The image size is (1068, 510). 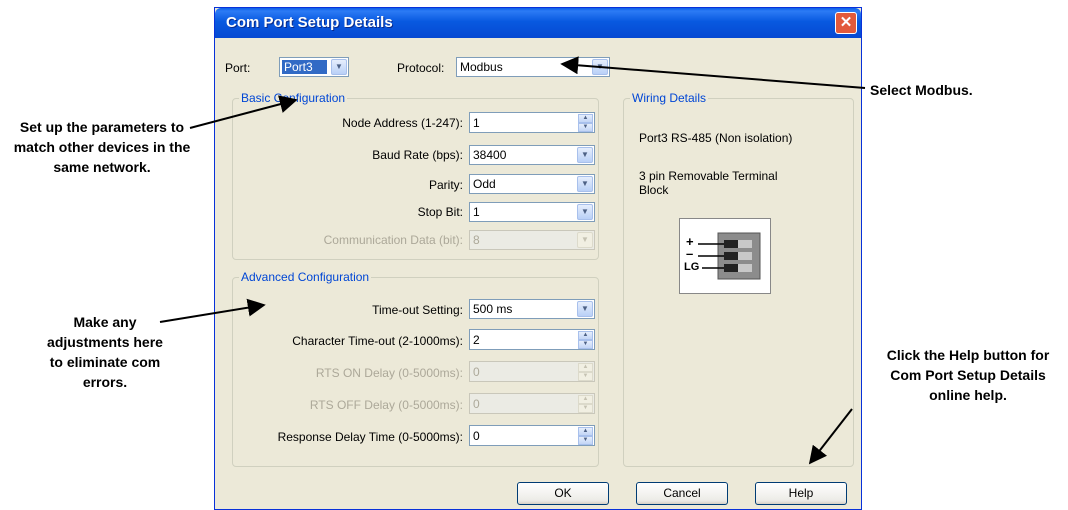 I want to click on port-value: Port3, so click(x=304, y=67).